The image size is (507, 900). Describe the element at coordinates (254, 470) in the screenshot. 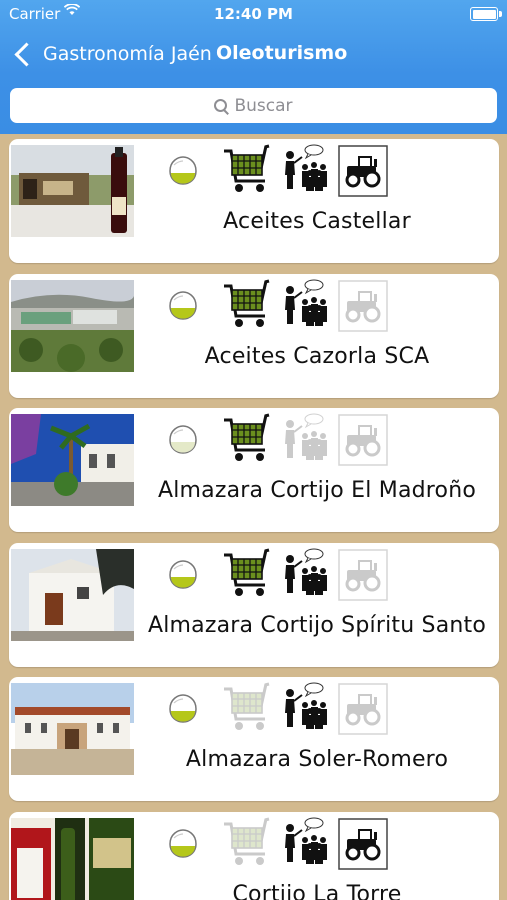

I see `list-item: Almazara Cortijo El Madroño` at that location.